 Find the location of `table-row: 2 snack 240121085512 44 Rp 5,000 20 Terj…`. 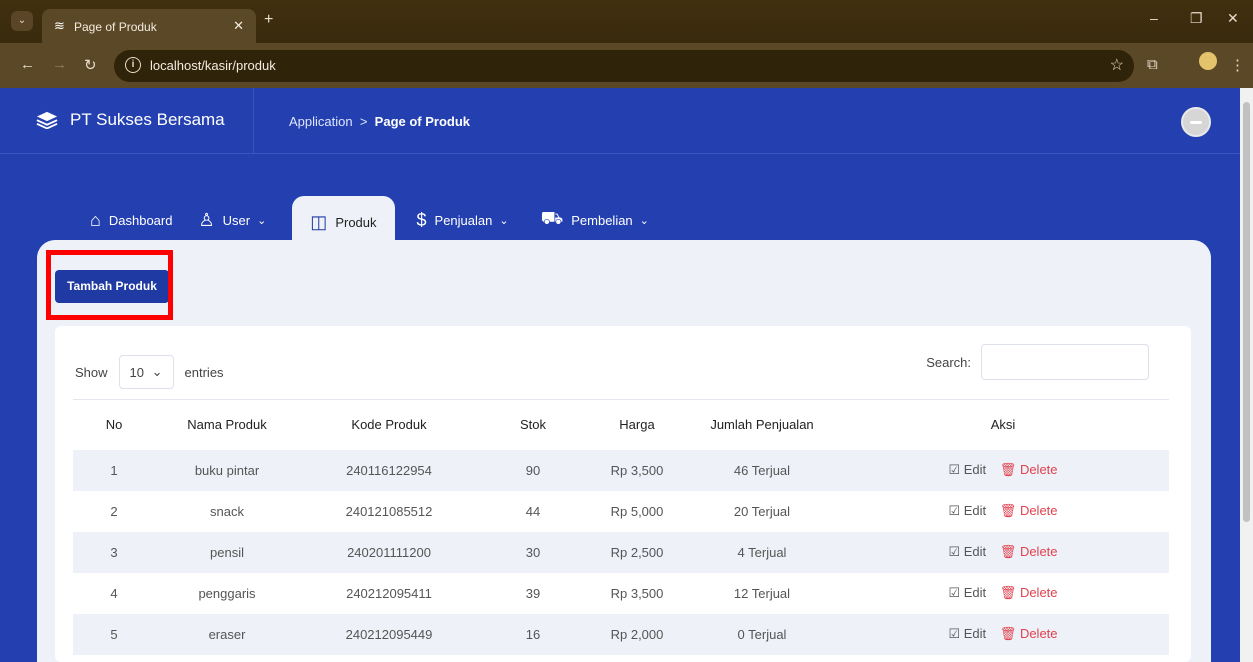

table-row: 2 snack 240121085512 44 Rp 5,000 20 Terj… is located at coordinates (621, 511).